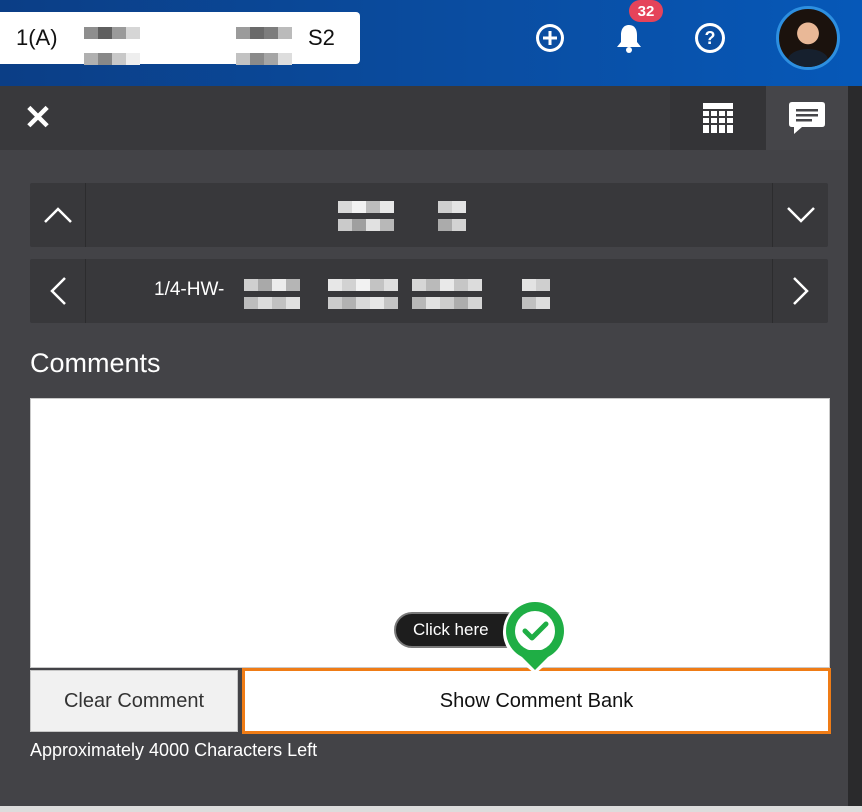 The image size is (862, 812). What do you see at coordinates (451, 629) in the screenshot?
I see `tooltip-label: Click here` at bounding box center [451, 629].